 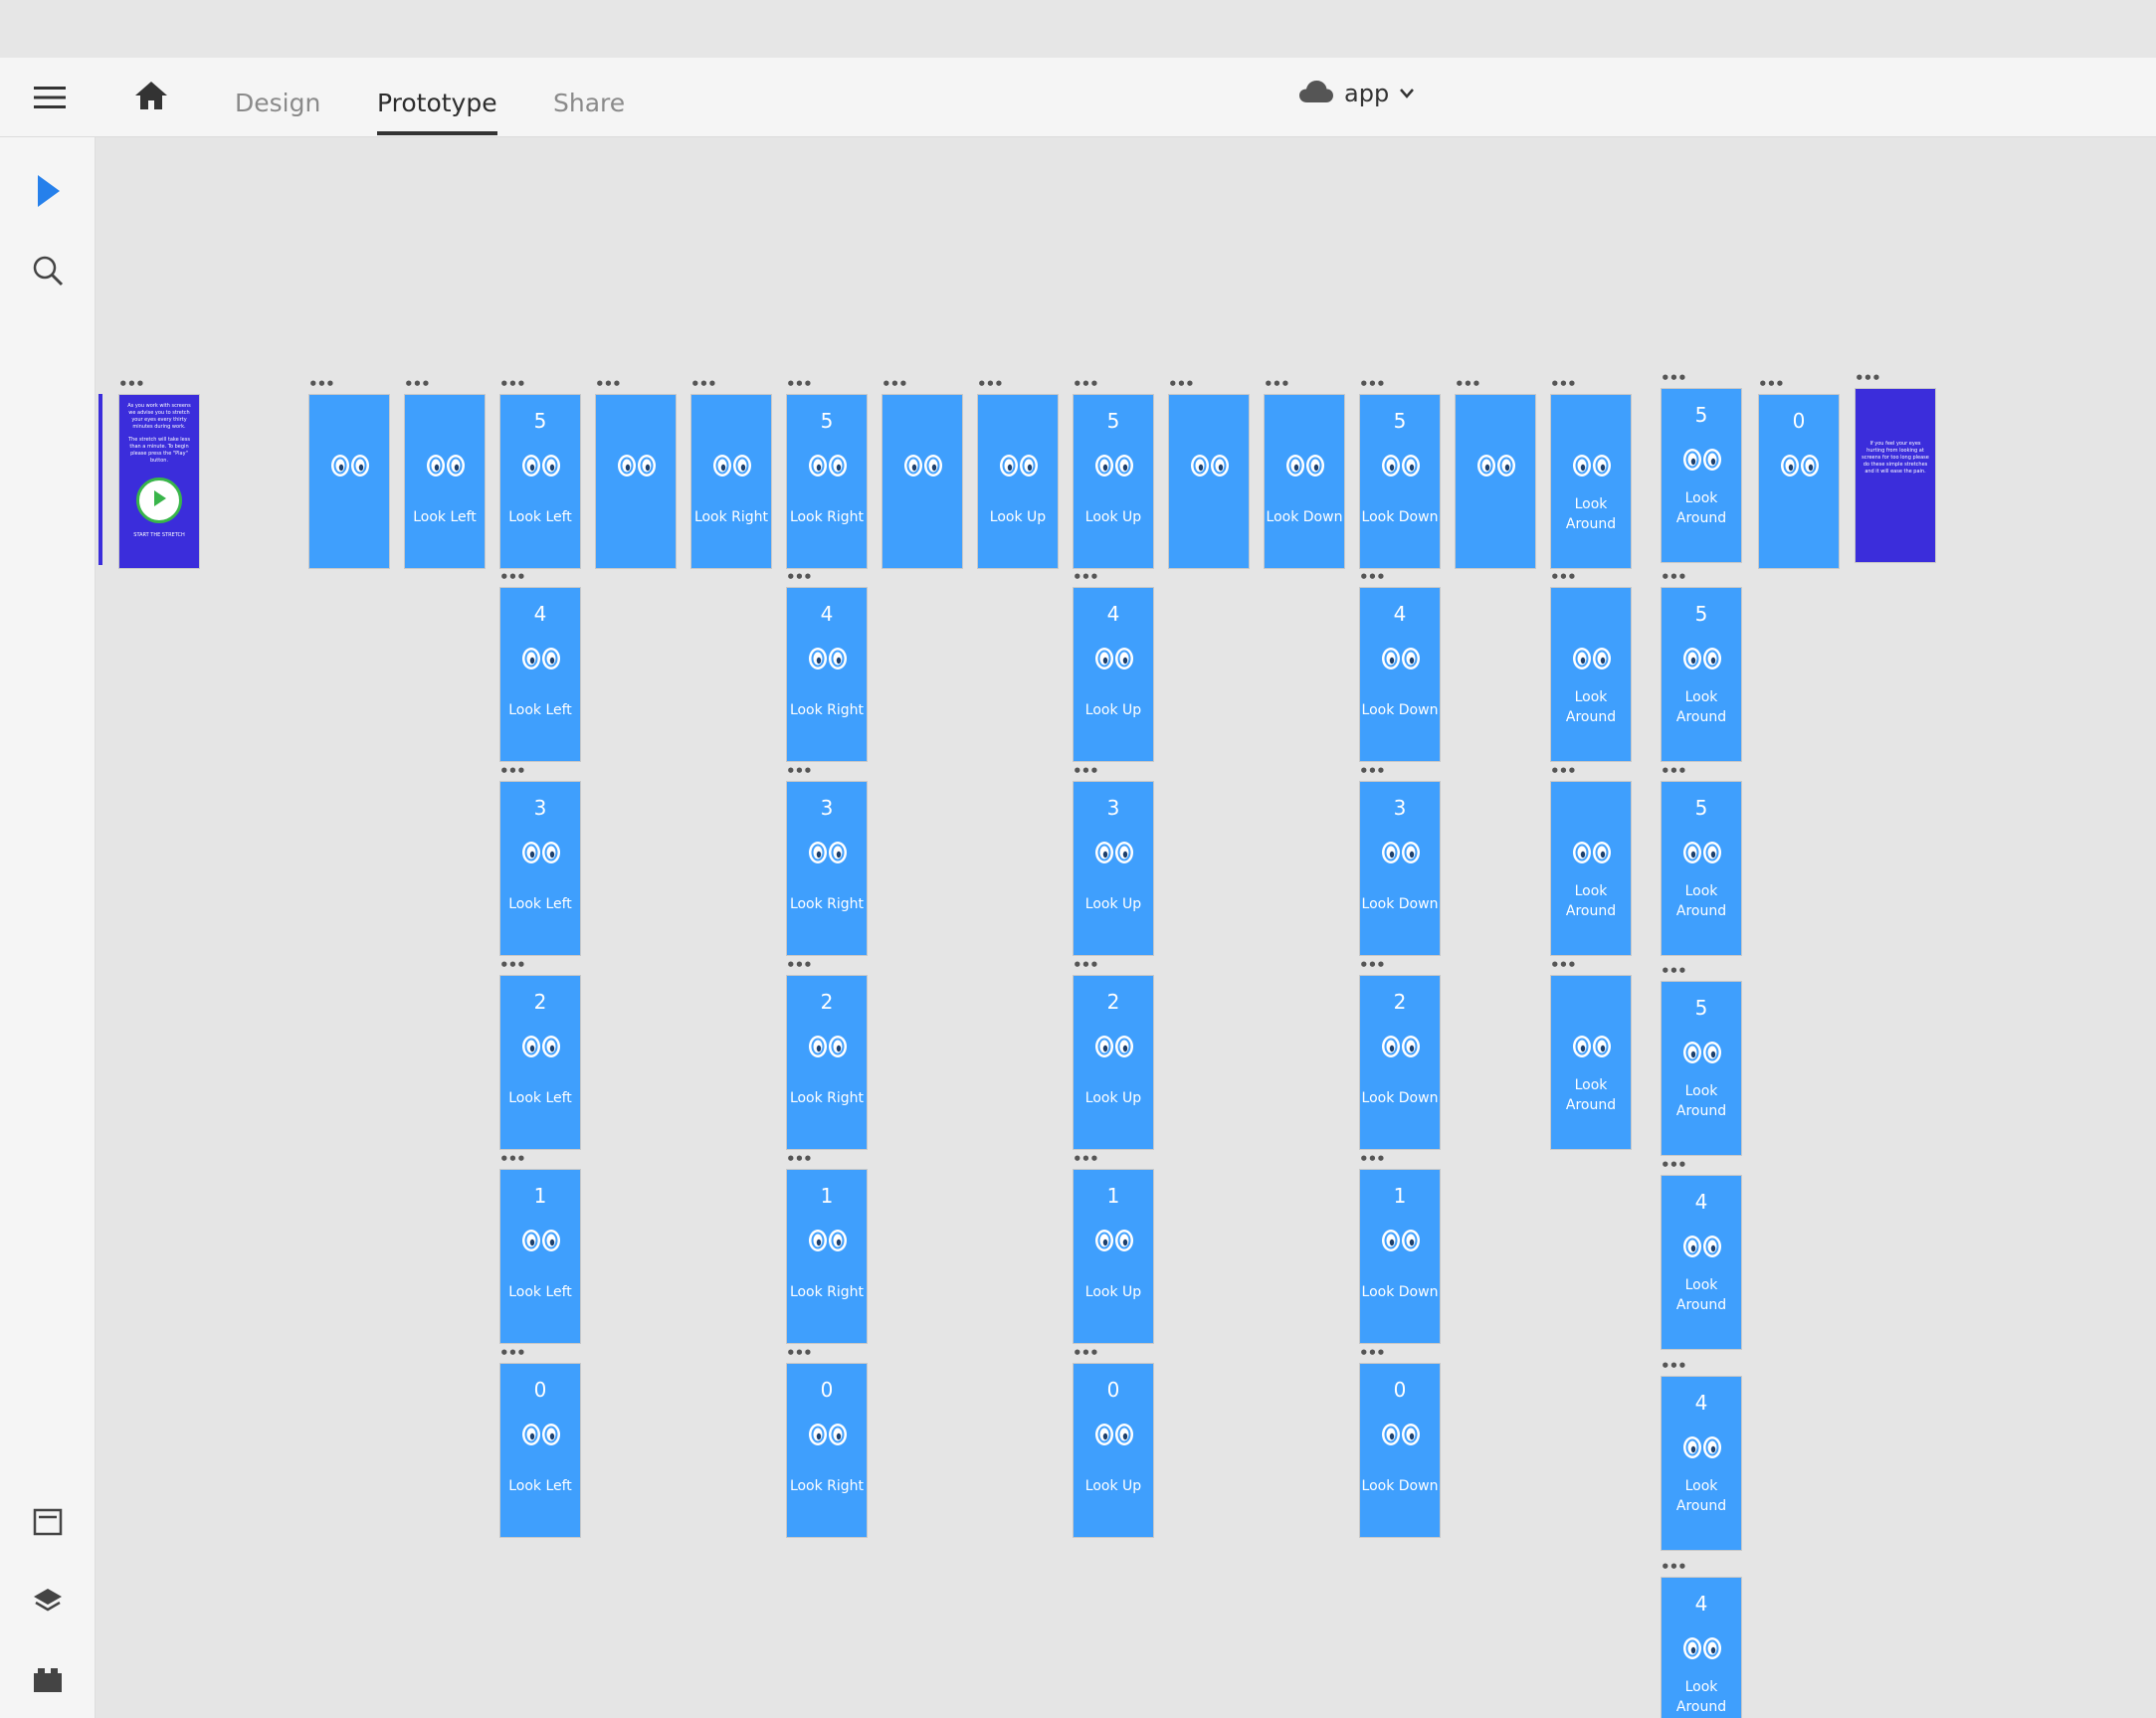 What do you see at coordinates (1356, 93) in the screenshot?
I see `document-switcher: app` at bounding box center [1356, 93].